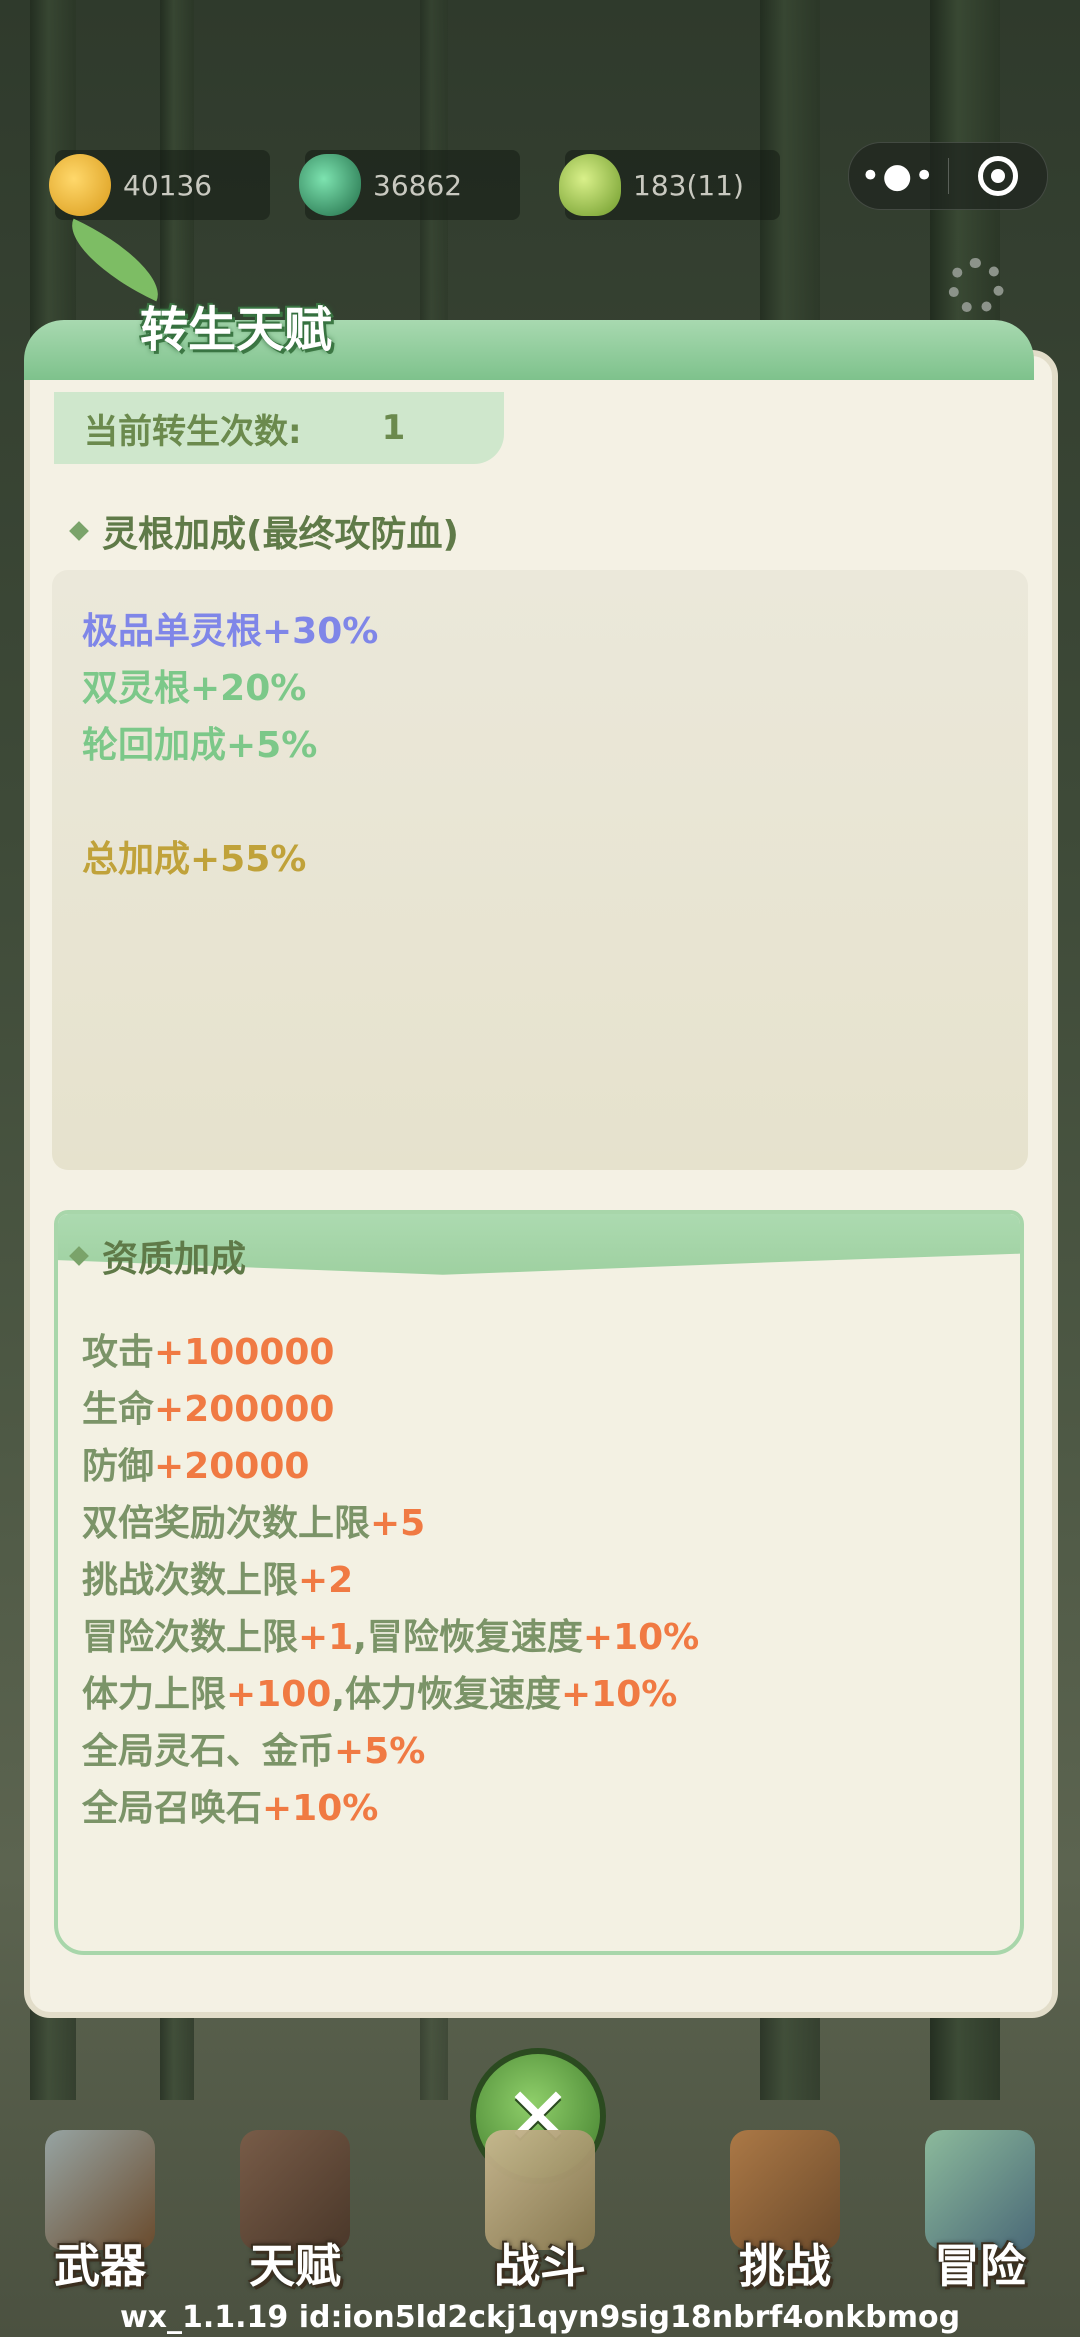 The image size is (1080, 2337). What do you see at coordinates (230, 631) in the screenshot?
I see `root-bonus-line: 极品单灵根+30%` at bounding box center [230, 631].